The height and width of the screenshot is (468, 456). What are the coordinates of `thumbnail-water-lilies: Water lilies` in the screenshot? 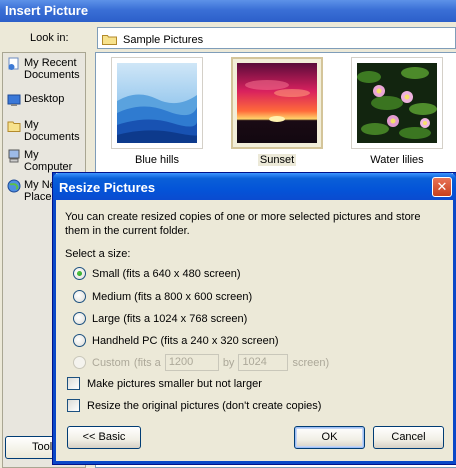 It's located at (397, 115).